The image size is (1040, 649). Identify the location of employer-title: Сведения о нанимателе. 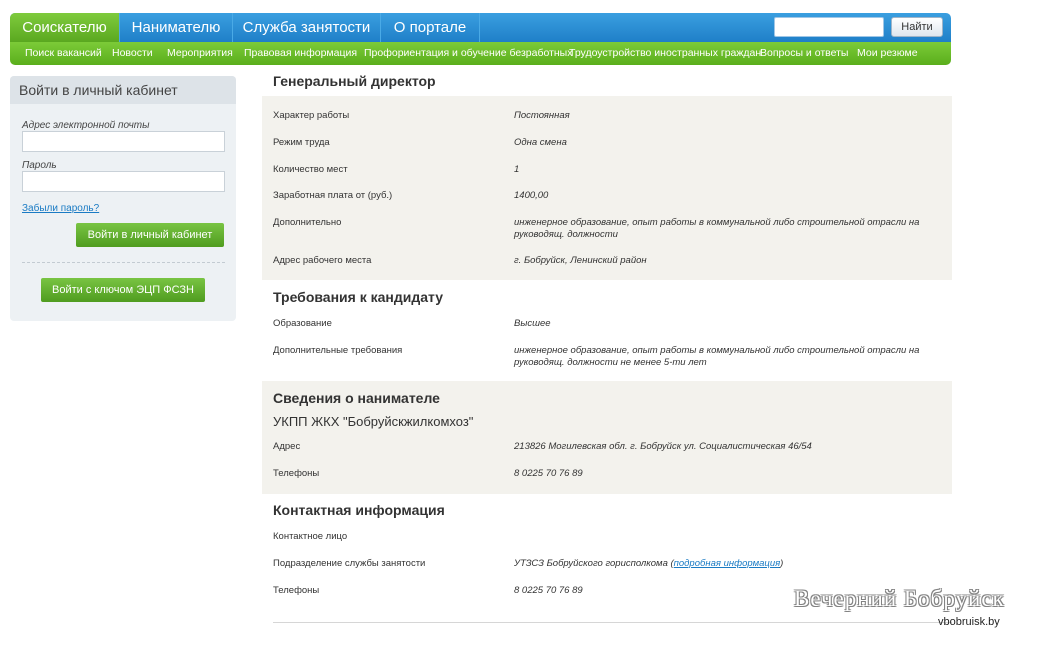
(356, 398).